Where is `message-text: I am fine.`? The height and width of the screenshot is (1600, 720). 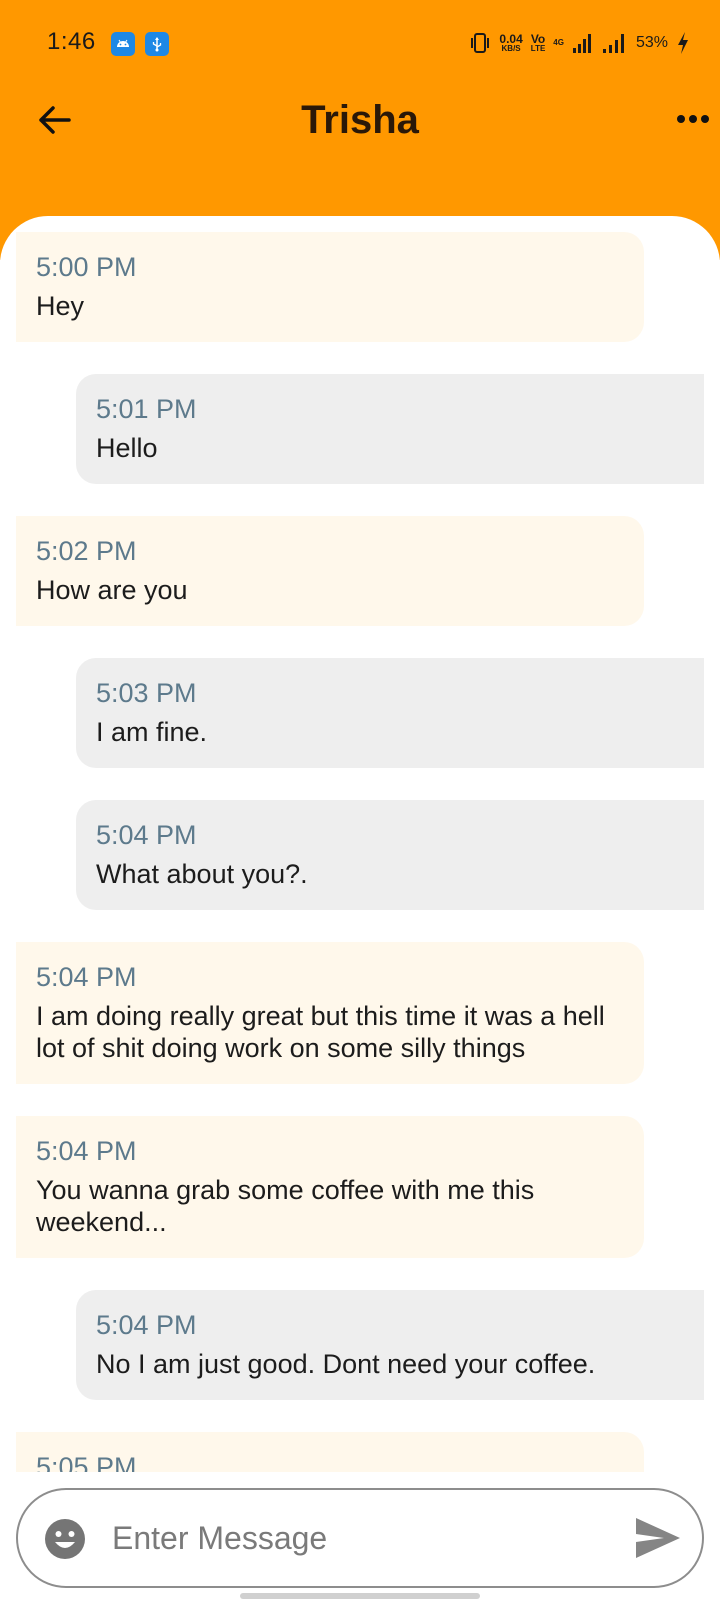
message-text: I am fine. is located at coordinates (152, 732).